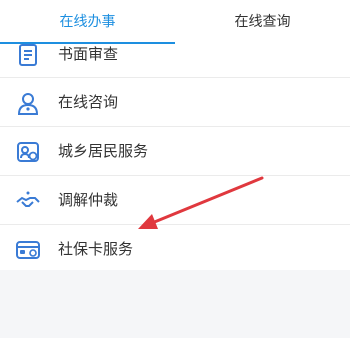  What do you see at coordinates (175, 200) in the screenshot?
I see `list-item-mediation-arbitration: 调解仲裁` at bounding box center [175, 200].